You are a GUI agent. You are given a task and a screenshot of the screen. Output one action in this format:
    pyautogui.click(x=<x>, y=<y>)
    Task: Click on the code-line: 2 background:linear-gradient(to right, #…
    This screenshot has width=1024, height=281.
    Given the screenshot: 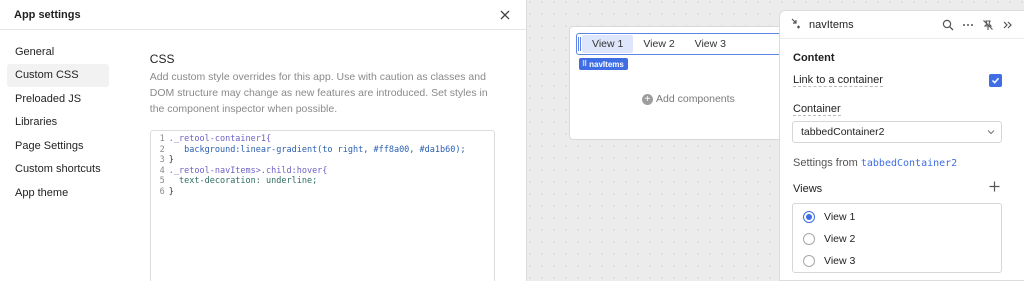 What is the action you would take?
    pyautogui.click(x=312, y=149)
    